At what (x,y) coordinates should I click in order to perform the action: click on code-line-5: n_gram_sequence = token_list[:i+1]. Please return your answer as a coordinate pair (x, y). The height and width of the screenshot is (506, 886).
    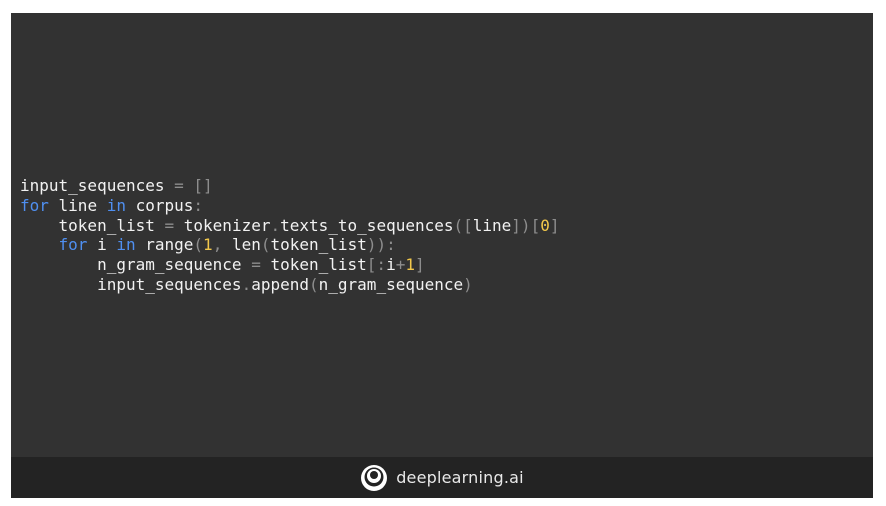
    Looking at the image, I should click on (289, 265).